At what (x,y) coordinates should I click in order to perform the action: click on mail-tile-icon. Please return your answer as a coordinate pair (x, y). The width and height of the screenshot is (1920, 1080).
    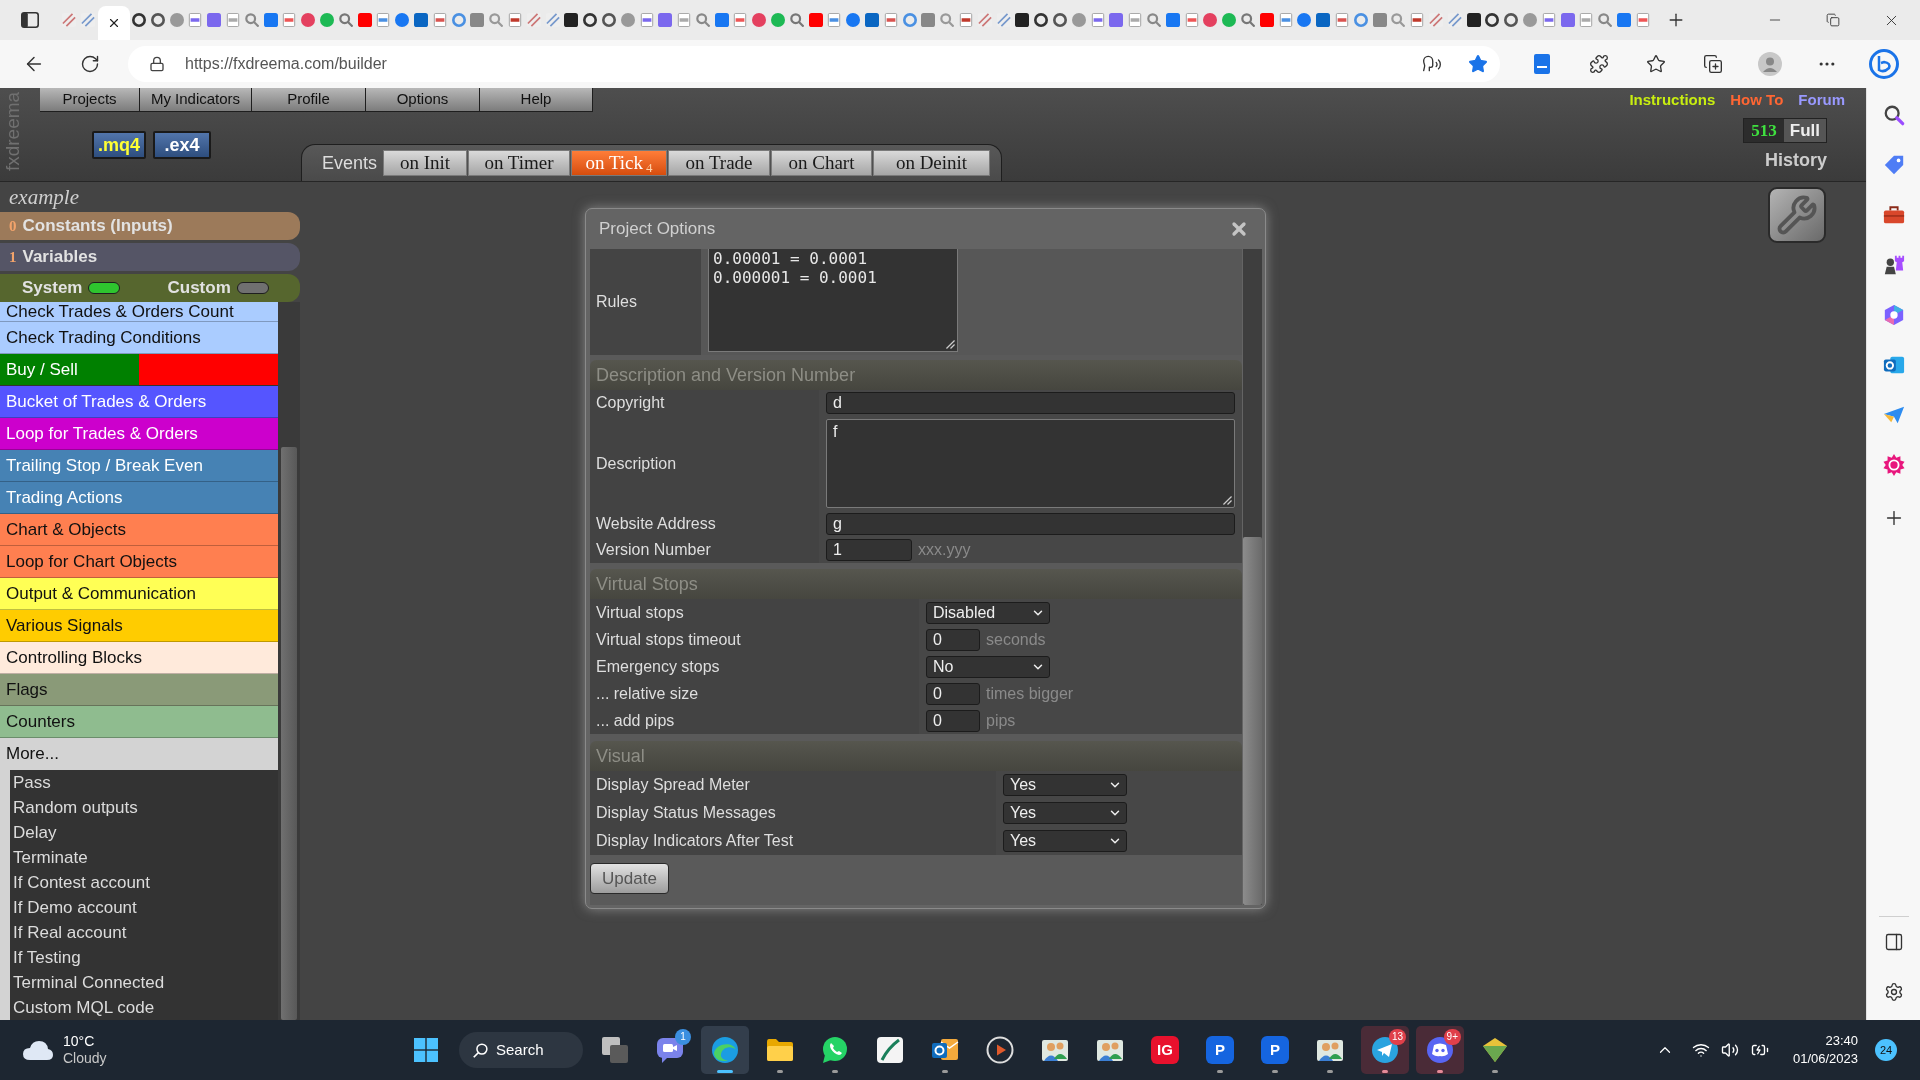
    Looking at the image, I should click on (1893, 365).